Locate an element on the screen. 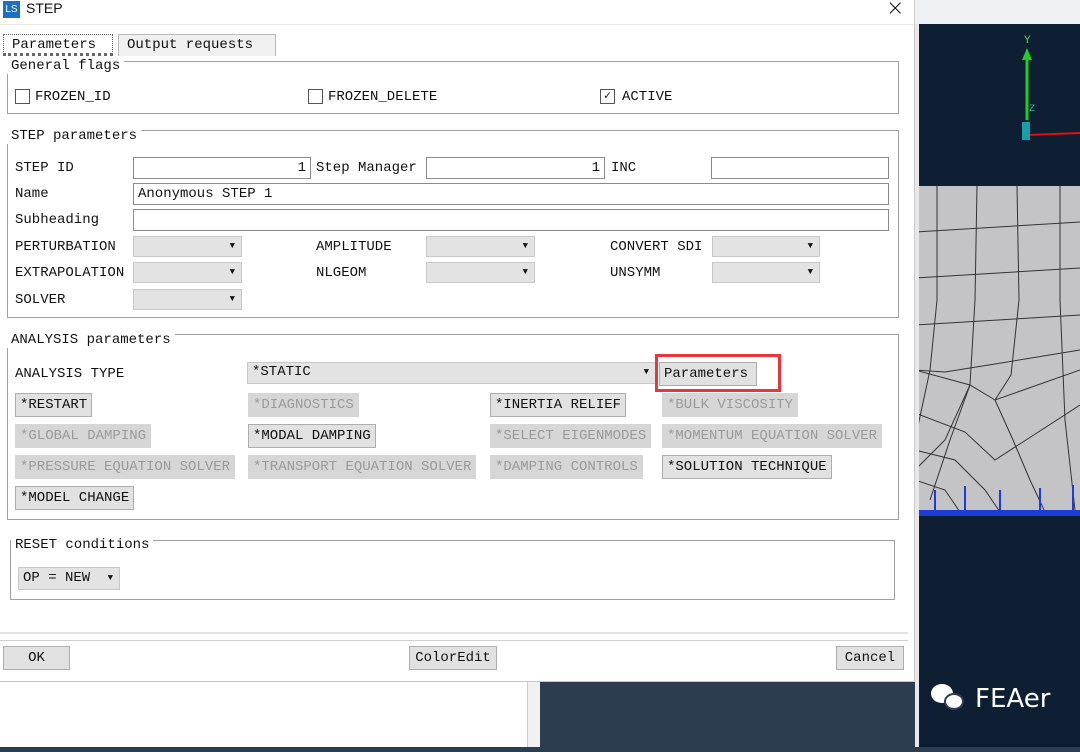  analysis-type-value: *STATIC is located at coordinates (281, 372).